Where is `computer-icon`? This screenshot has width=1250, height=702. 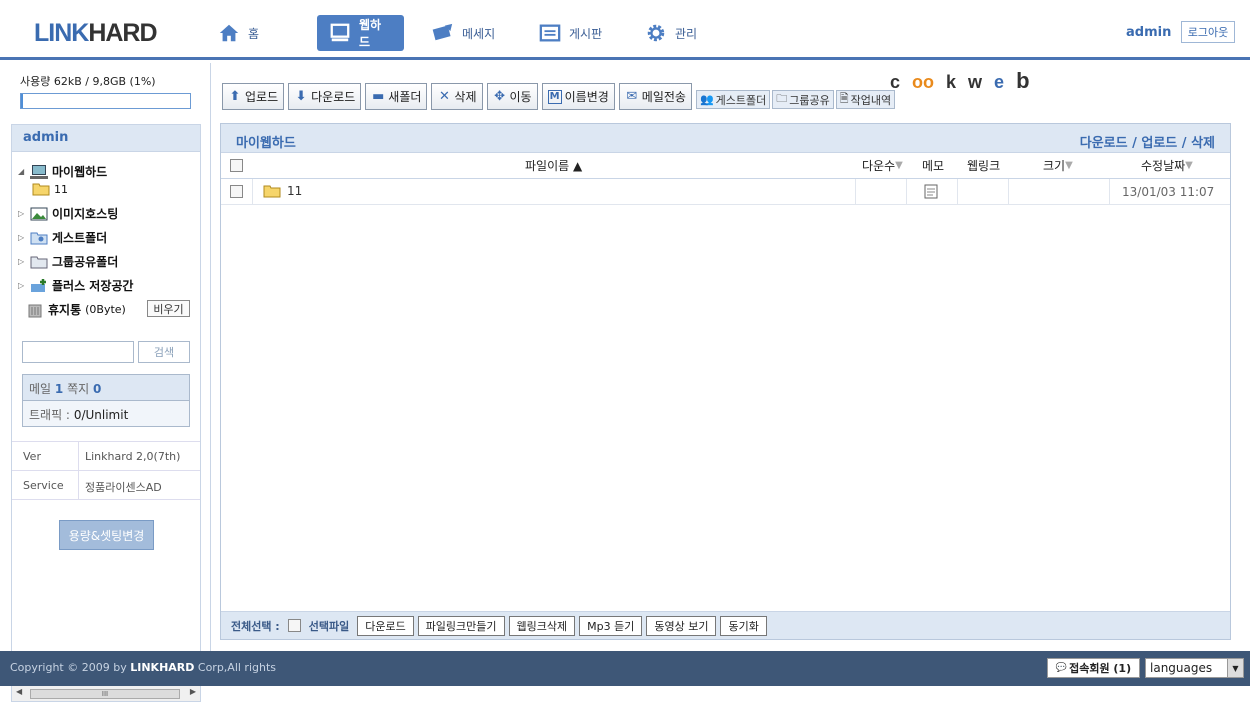 computer-icon is located at coordinates (39, 171).